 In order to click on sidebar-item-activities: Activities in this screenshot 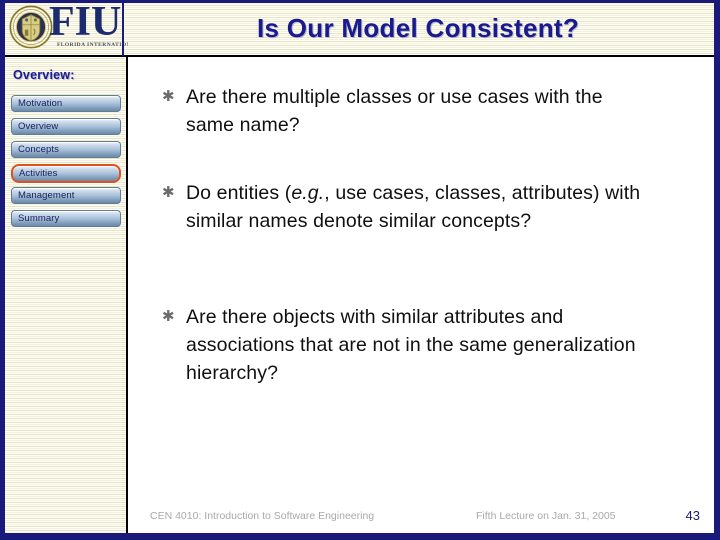, I will do `click(66, 173)`.